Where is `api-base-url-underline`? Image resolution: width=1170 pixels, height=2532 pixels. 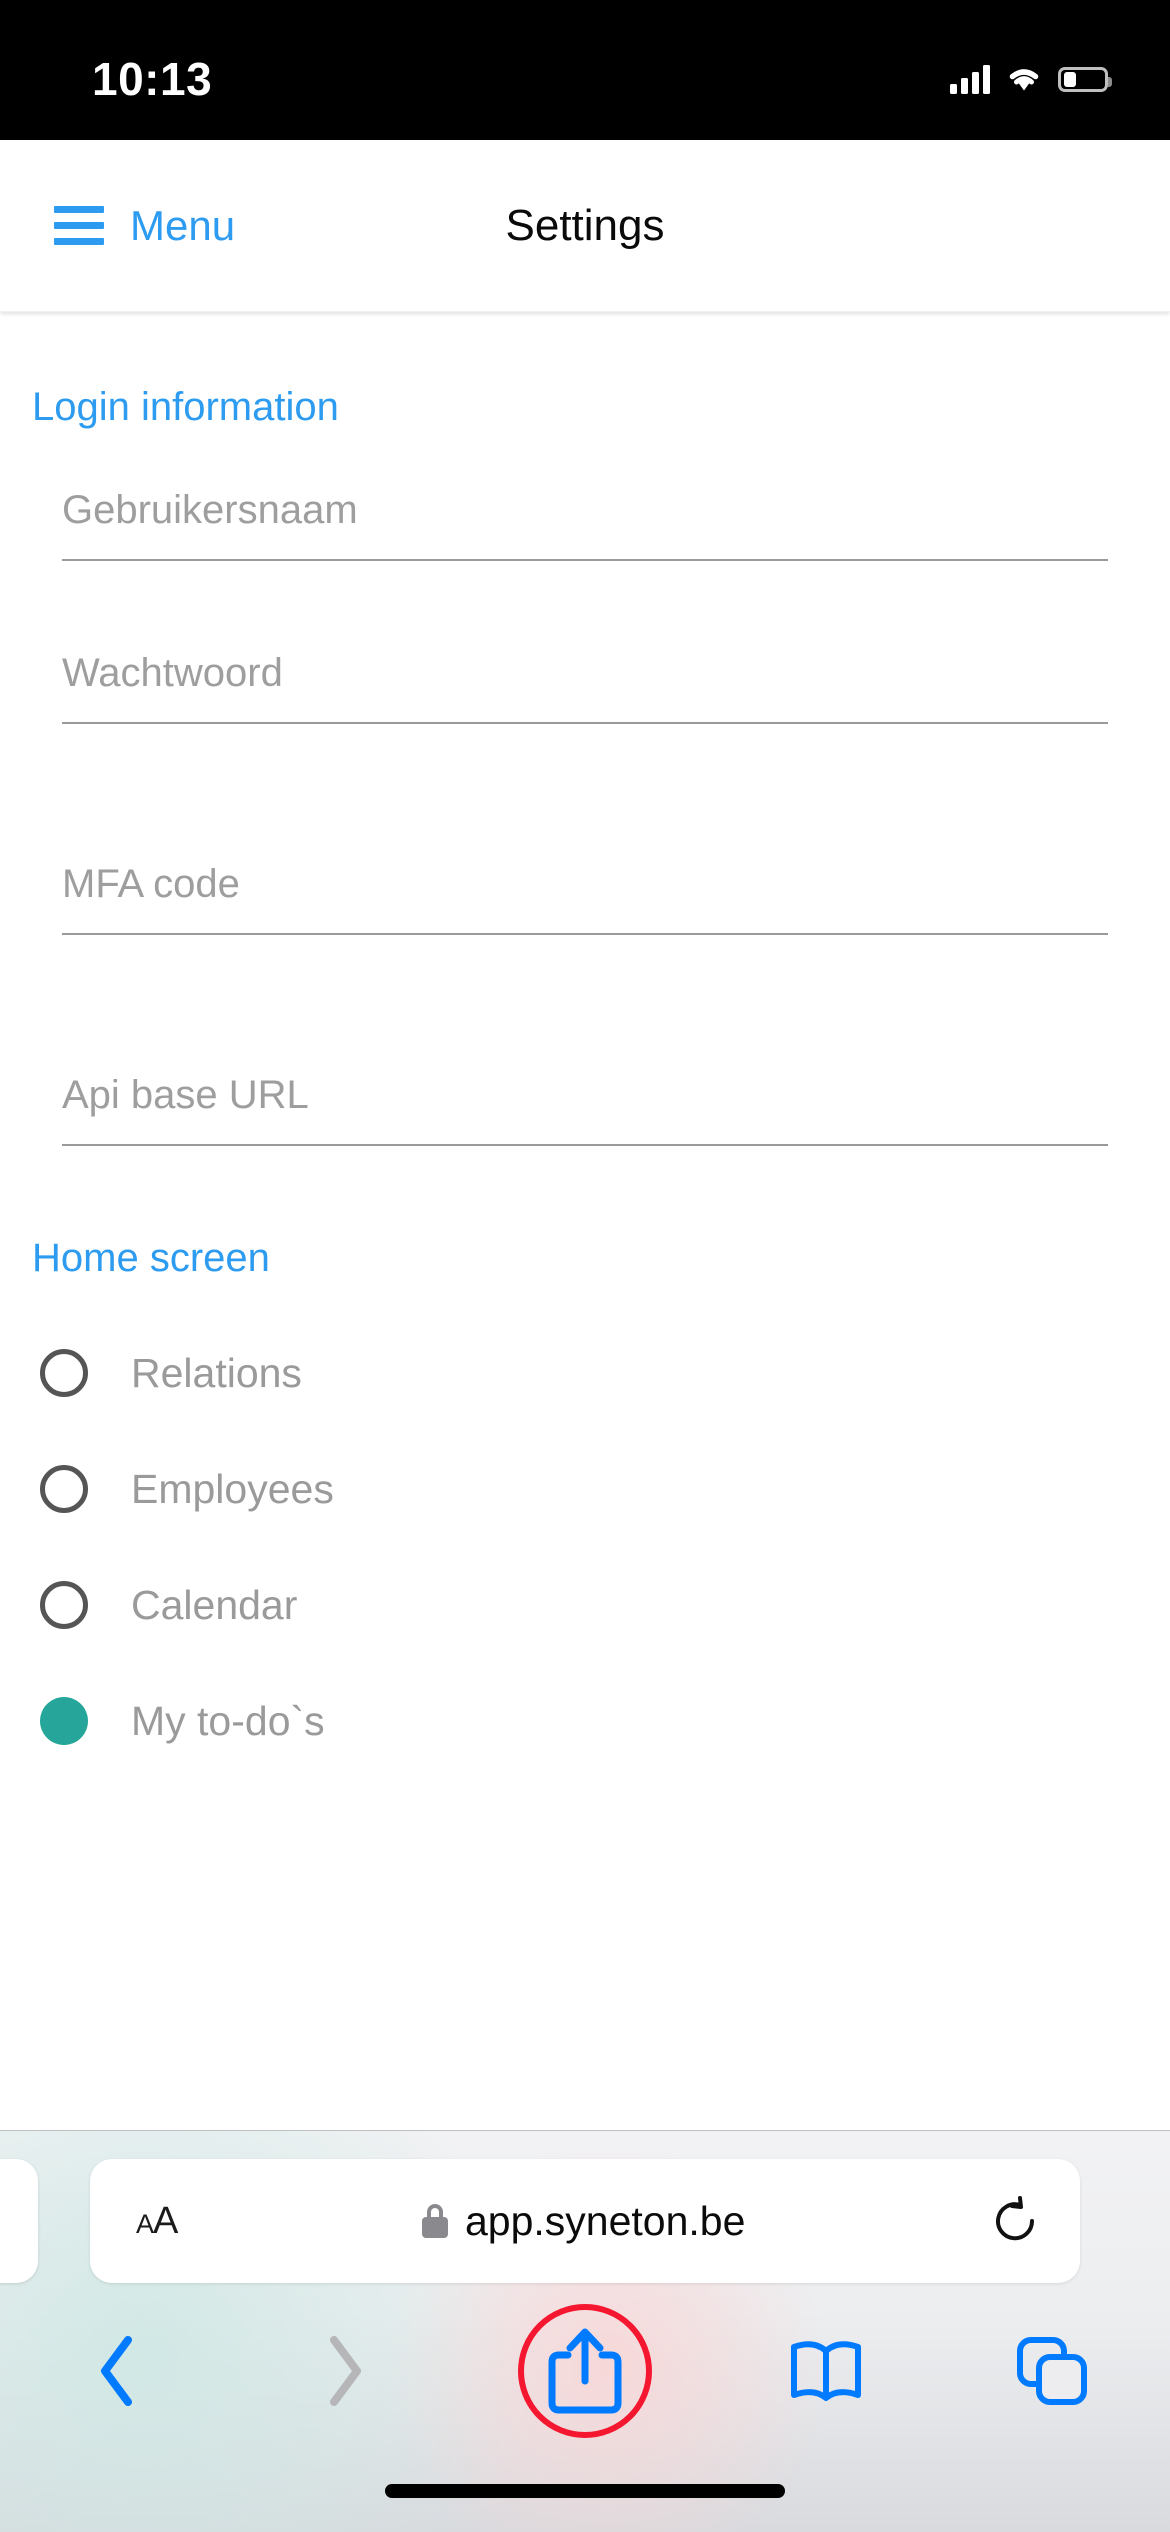 api-base-url-underline is located at coordinates (585, 1145).